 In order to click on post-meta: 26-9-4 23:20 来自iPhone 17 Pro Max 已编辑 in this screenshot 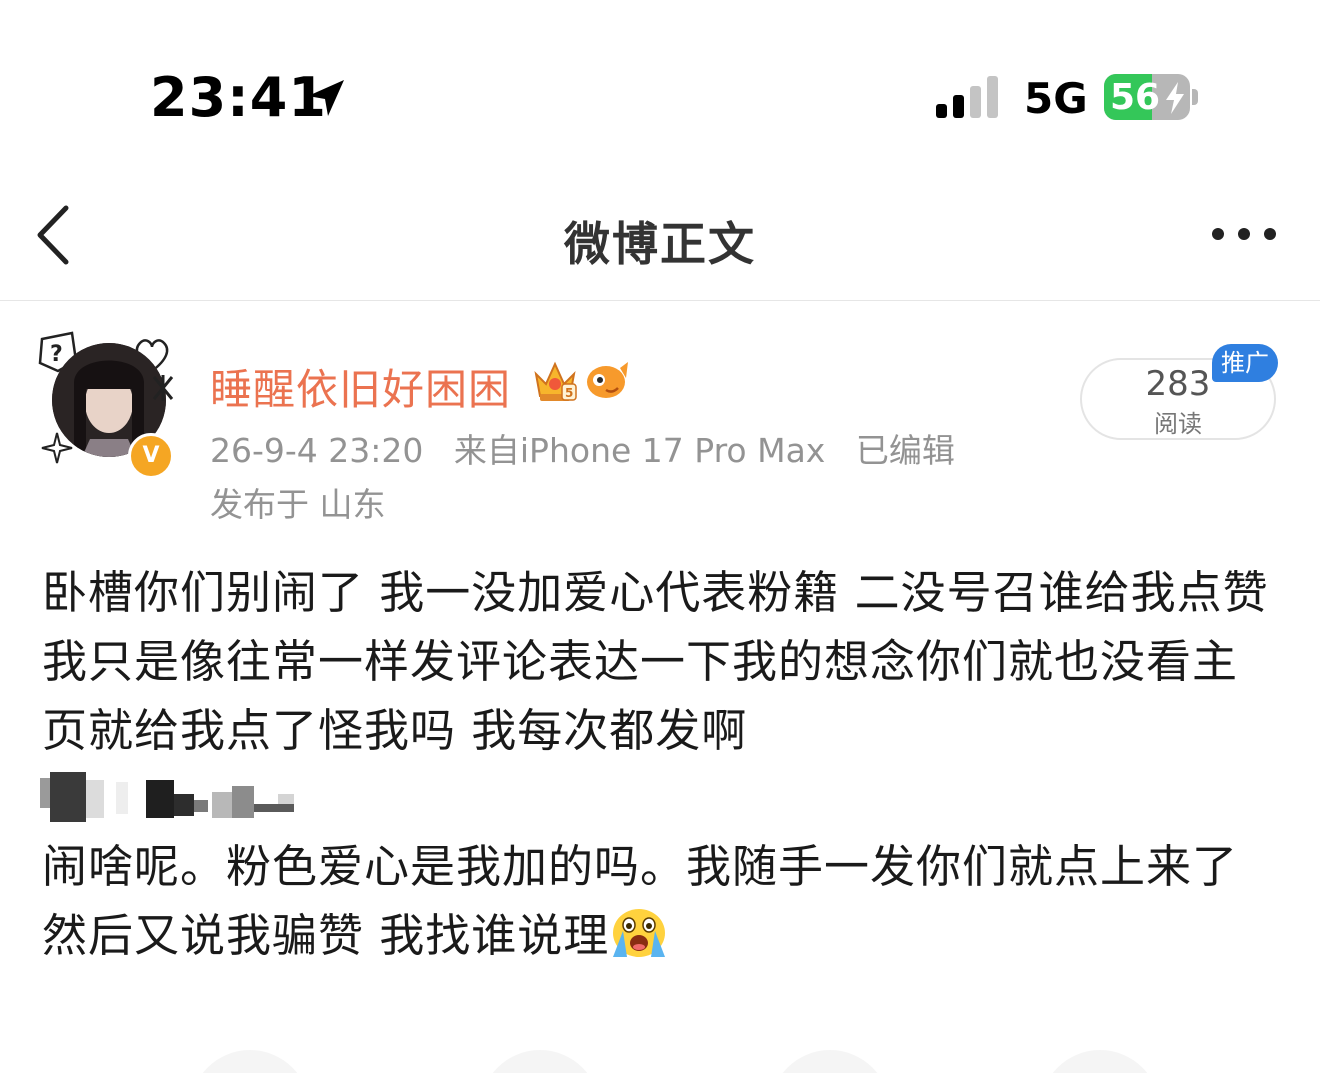, I will do `click(592, 448)`.